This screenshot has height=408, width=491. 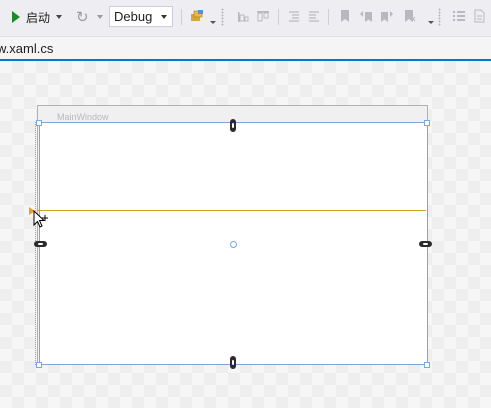 What do you see at coordinates (197, 16) in the screenshot?
I see `find-in-files-icon` at bounding box center [197, 16].